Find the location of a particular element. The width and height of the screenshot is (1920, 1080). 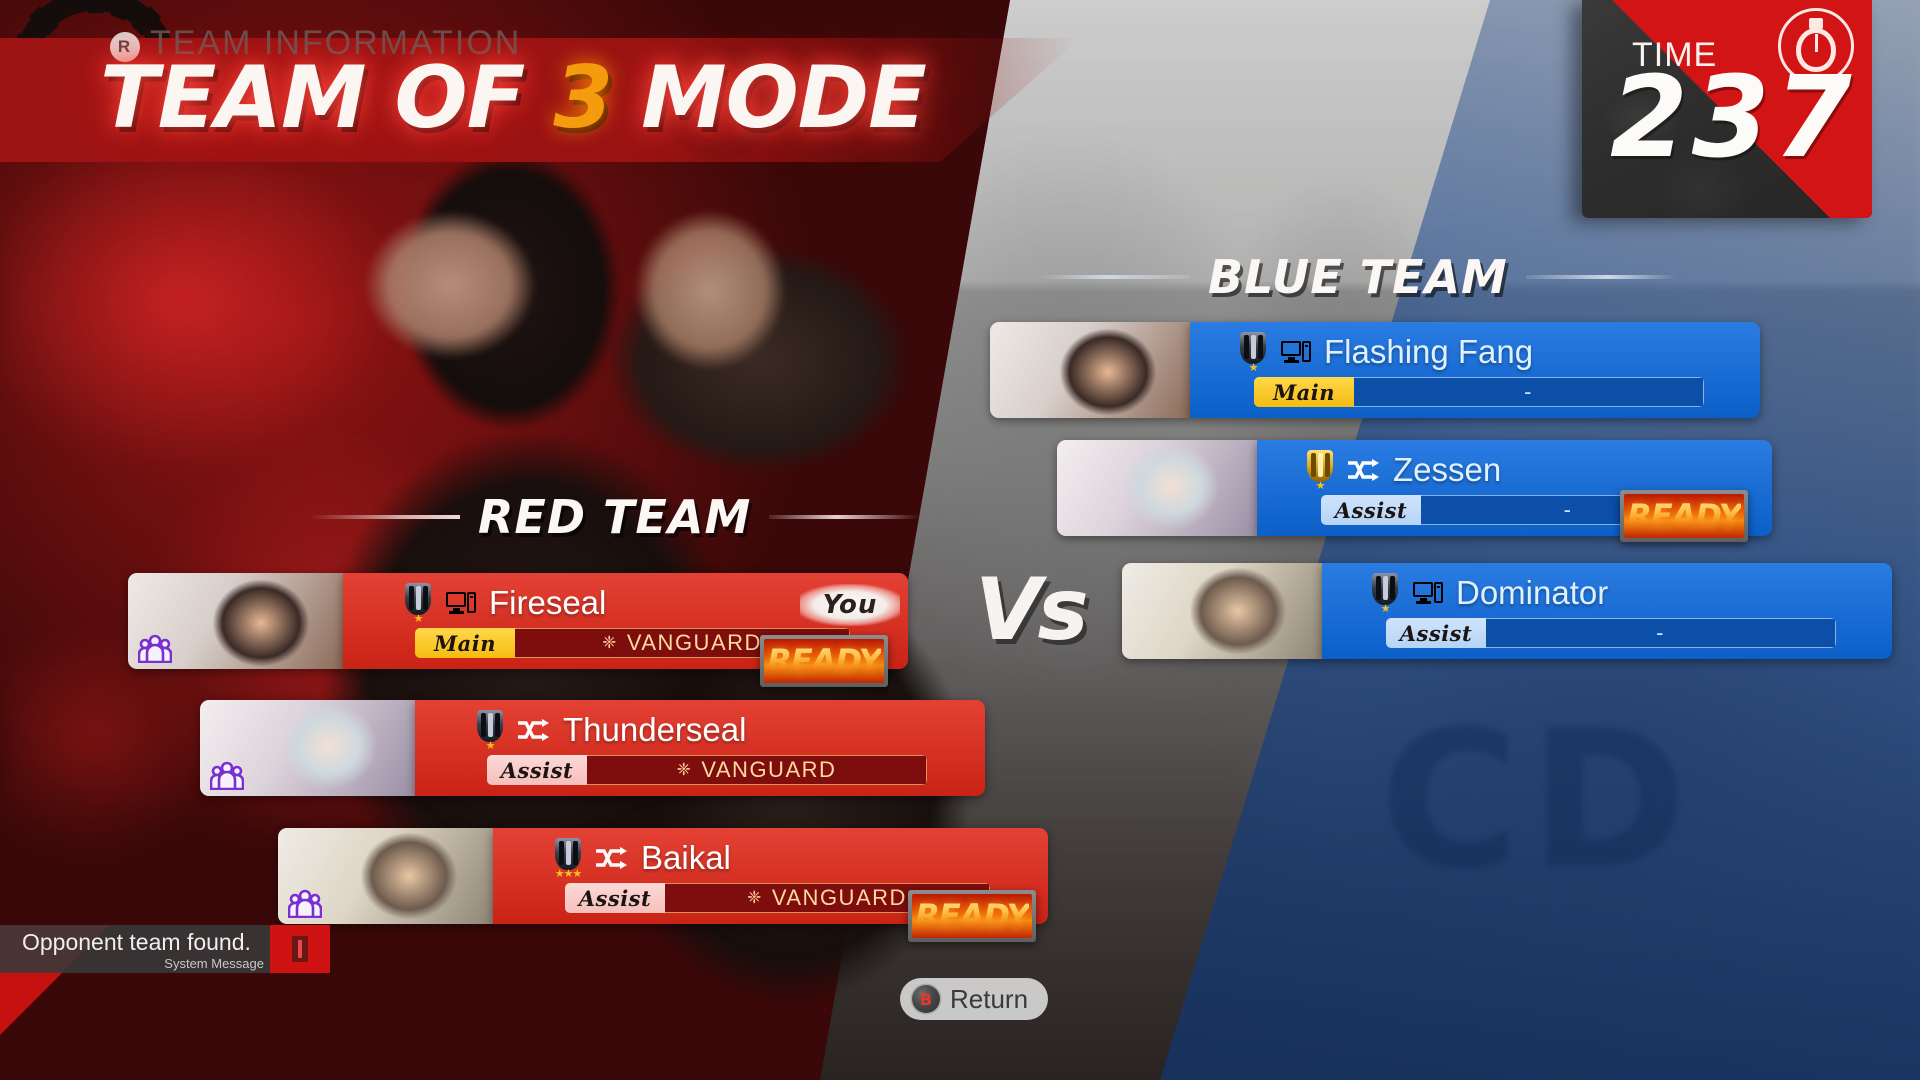

page-title-part1: TEAM OF is located at coordinates (327, 98).